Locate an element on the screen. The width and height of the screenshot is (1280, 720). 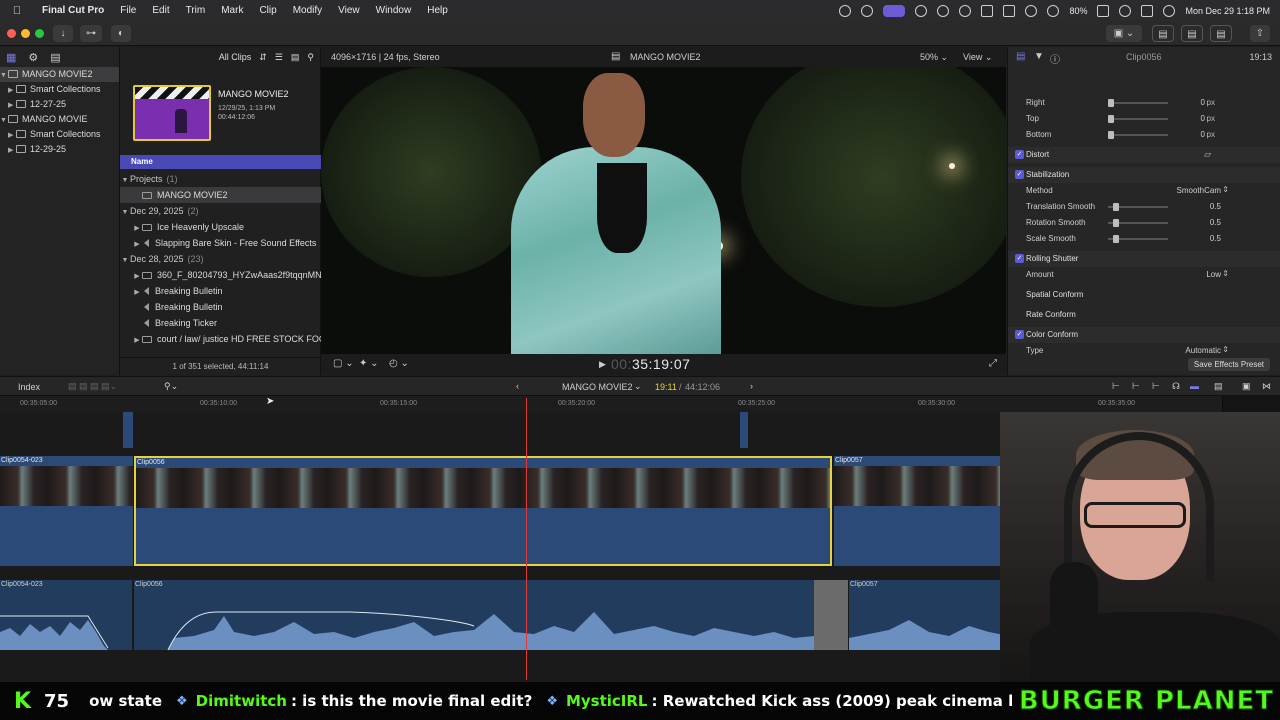
popup-value: SmoothCam is located at coordinates (1199, 190).